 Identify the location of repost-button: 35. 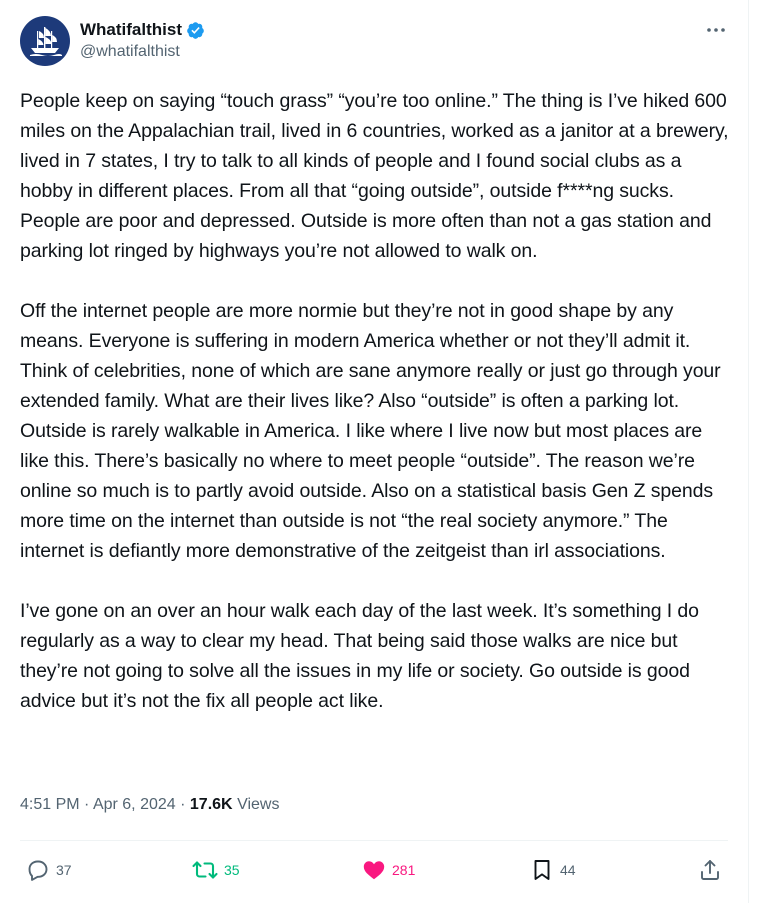
(216, 870).